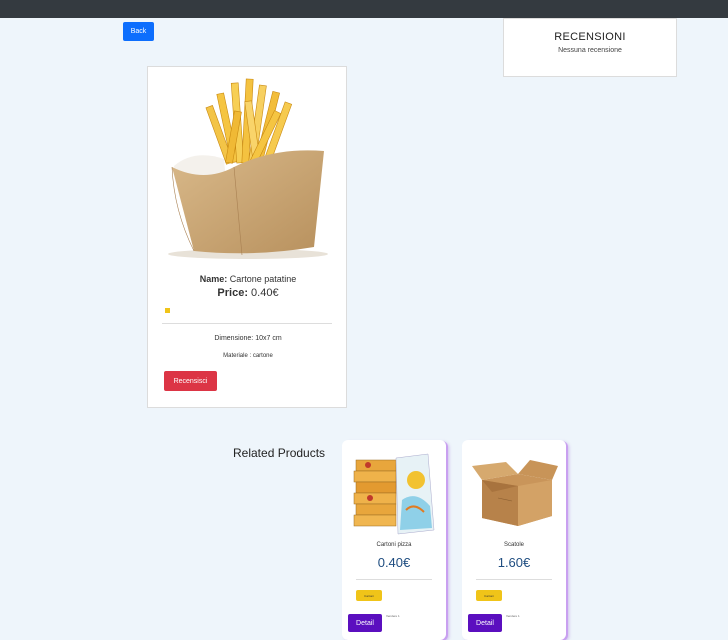 The width and height of the screenshot is (728, 640). What do you see at coordinates (394, 545) in the screenshot?
I see `related-product-name: Cartoni pizza` at bounding box center [394, 545].